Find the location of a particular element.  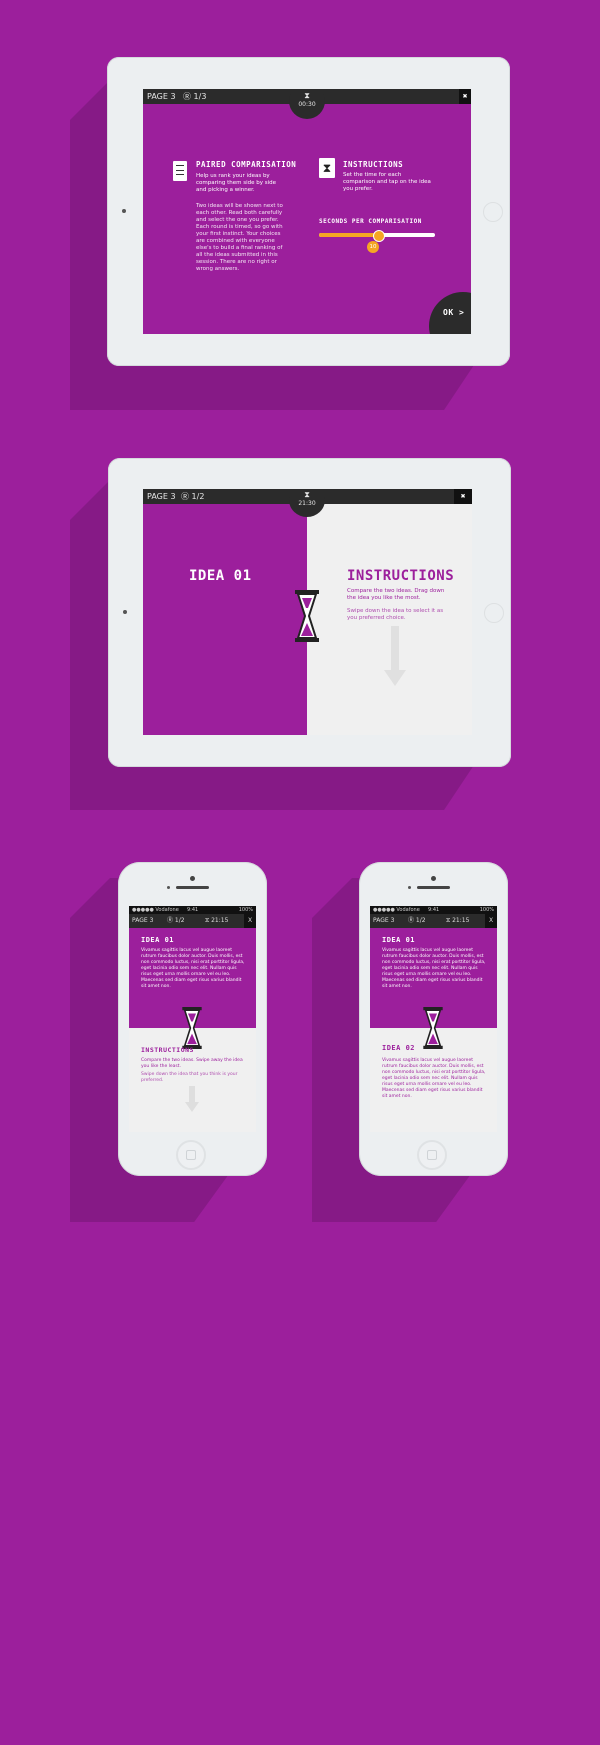

idea-1-title: IDEA 01 is located at coordinates (399, 940).